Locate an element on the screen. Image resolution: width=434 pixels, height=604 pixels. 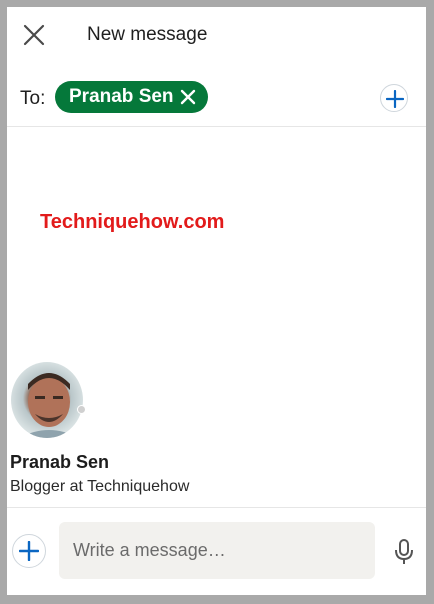
add-recipient-button is located at coordinates (394, 98).